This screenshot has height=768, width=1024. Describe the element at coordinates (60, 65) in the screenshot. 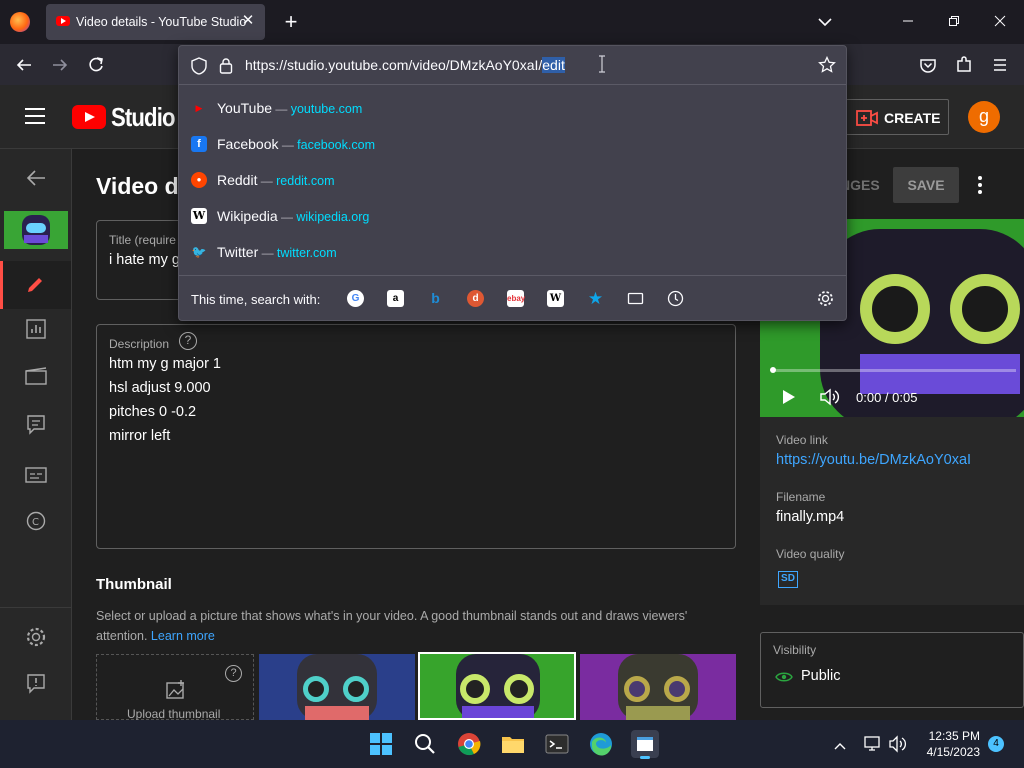

I see `forward-arrow-icon` at that location.